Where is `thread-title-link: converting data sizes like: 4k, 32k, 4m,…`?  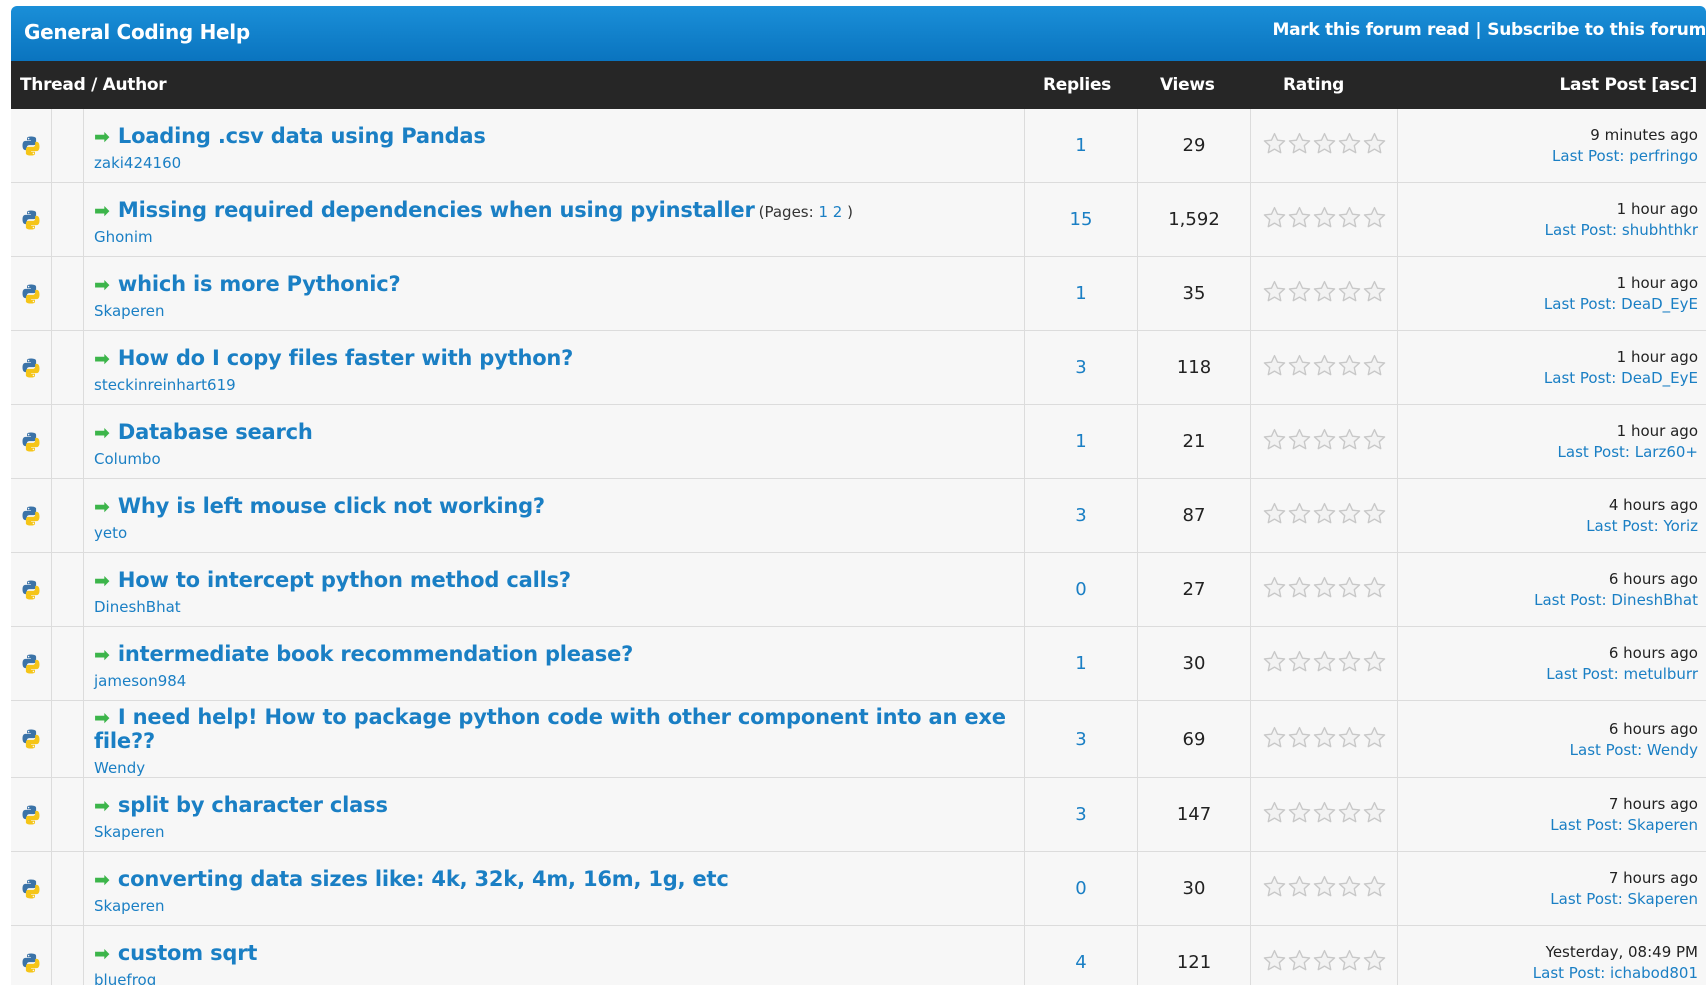
thread-title-link: converting data sizes like: 4k, 32k, 4m,… is located at coordinates (423, 879).